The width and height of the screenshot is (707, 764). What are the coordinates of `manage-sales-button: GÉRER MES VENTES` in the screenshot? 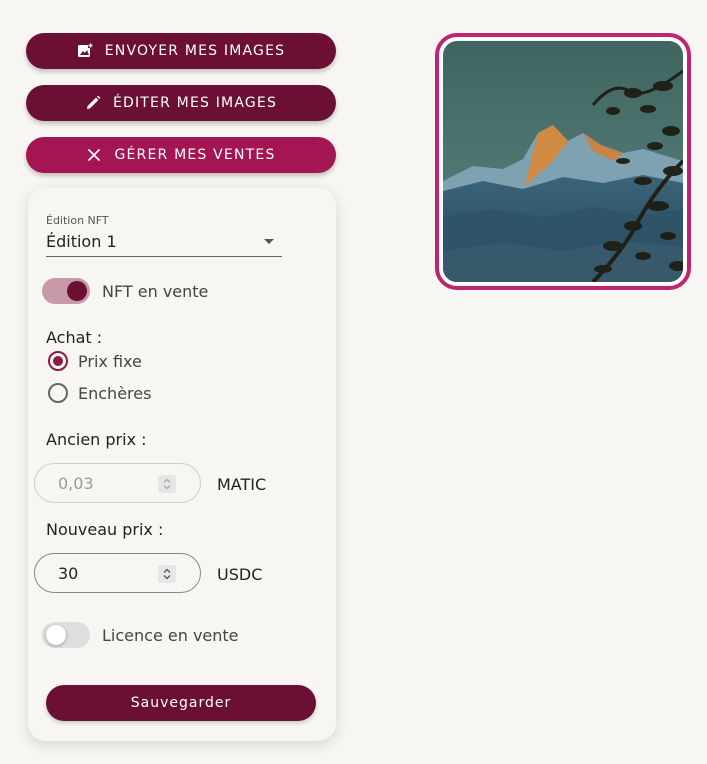 It's located at (181, 155).